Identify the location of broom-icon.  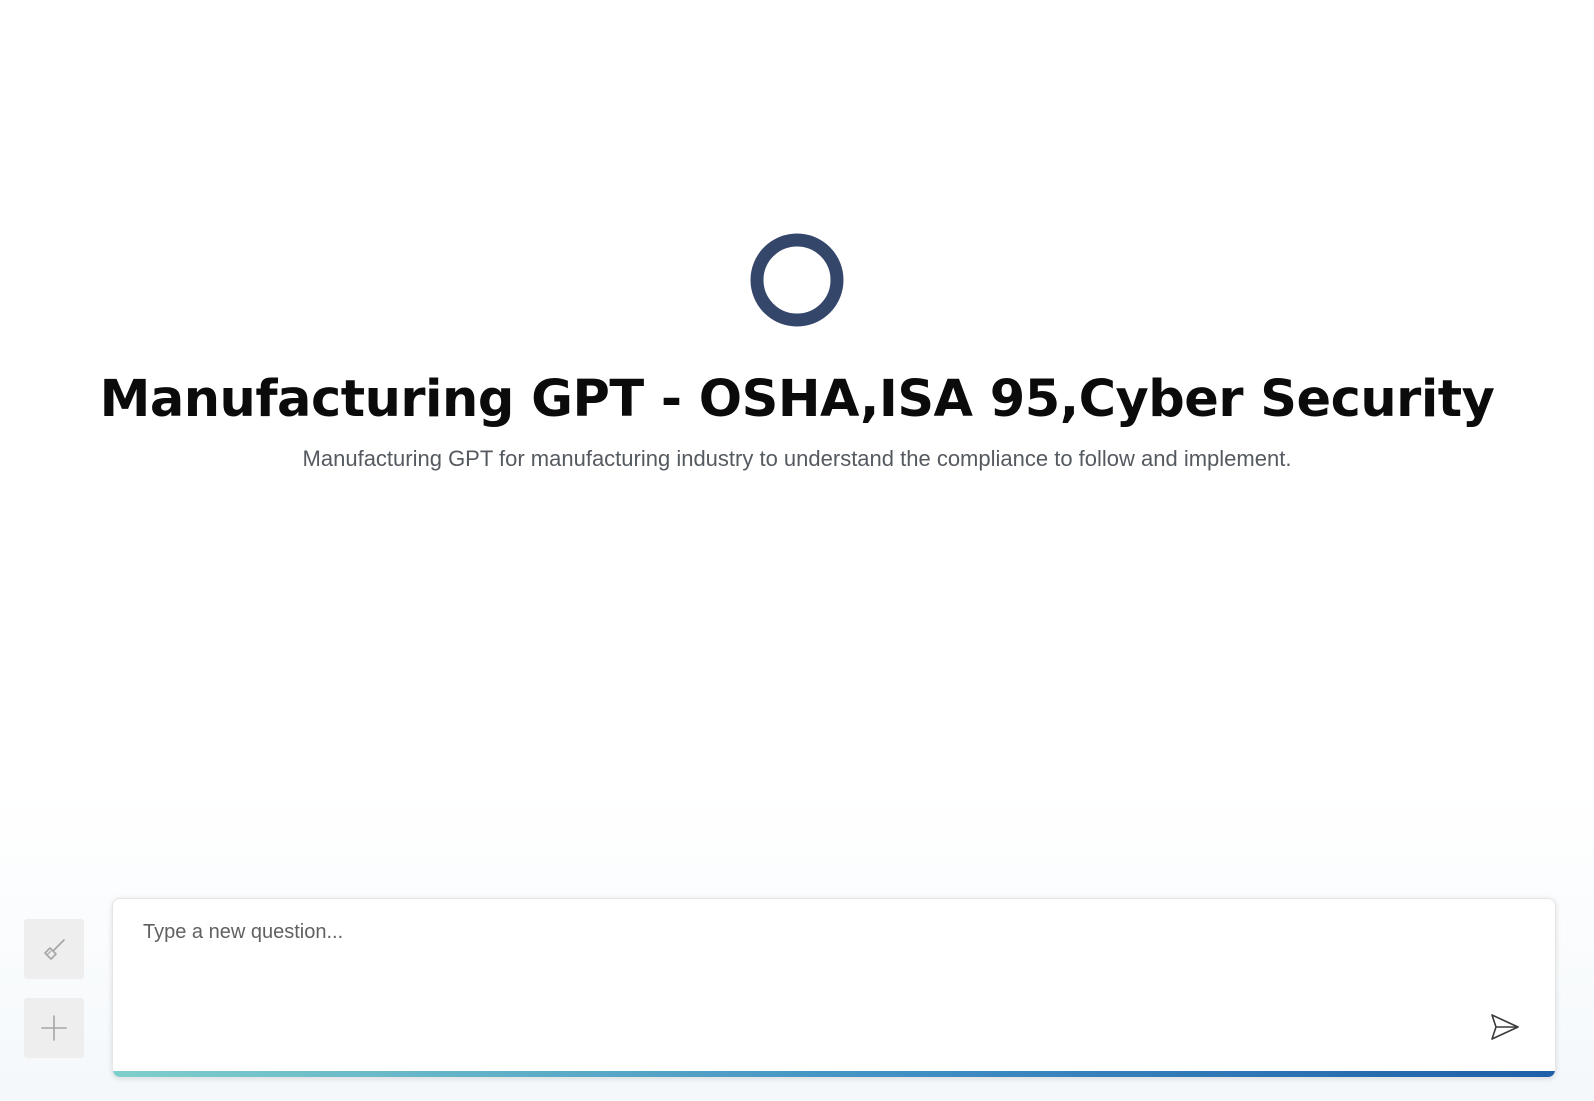
(54, 949).